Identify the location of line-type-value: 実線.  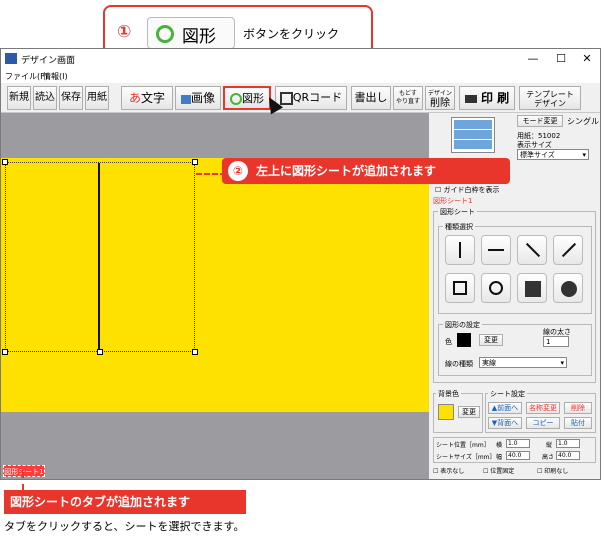
(489, 363).